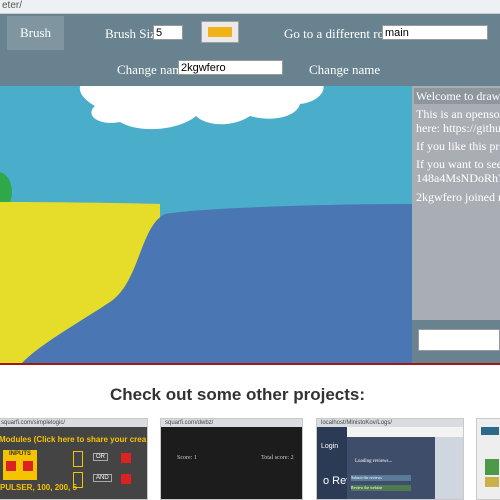 This screenshot has width=500, height=500. I want to click on pulser-label: PULSER, 100, 200, 5, so click(38, 487).